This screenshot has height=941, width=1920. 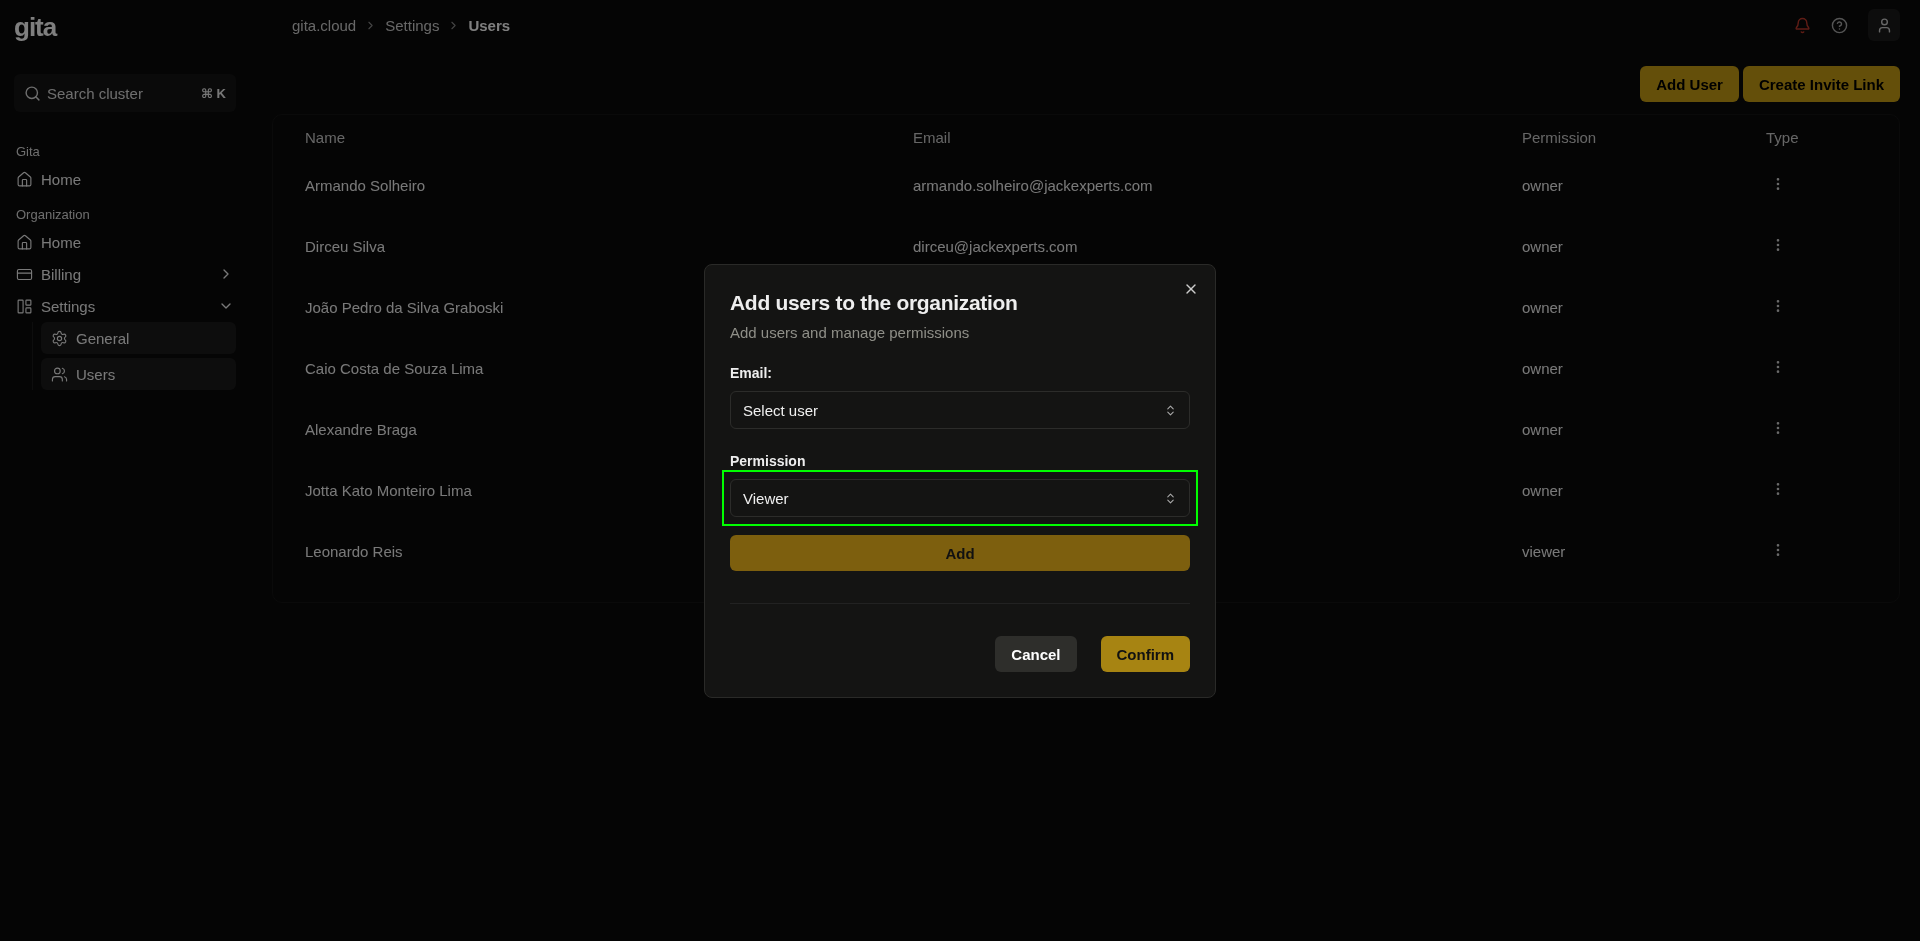 I want to click on sidebar-item: Settings, so click(x=125, y=306).